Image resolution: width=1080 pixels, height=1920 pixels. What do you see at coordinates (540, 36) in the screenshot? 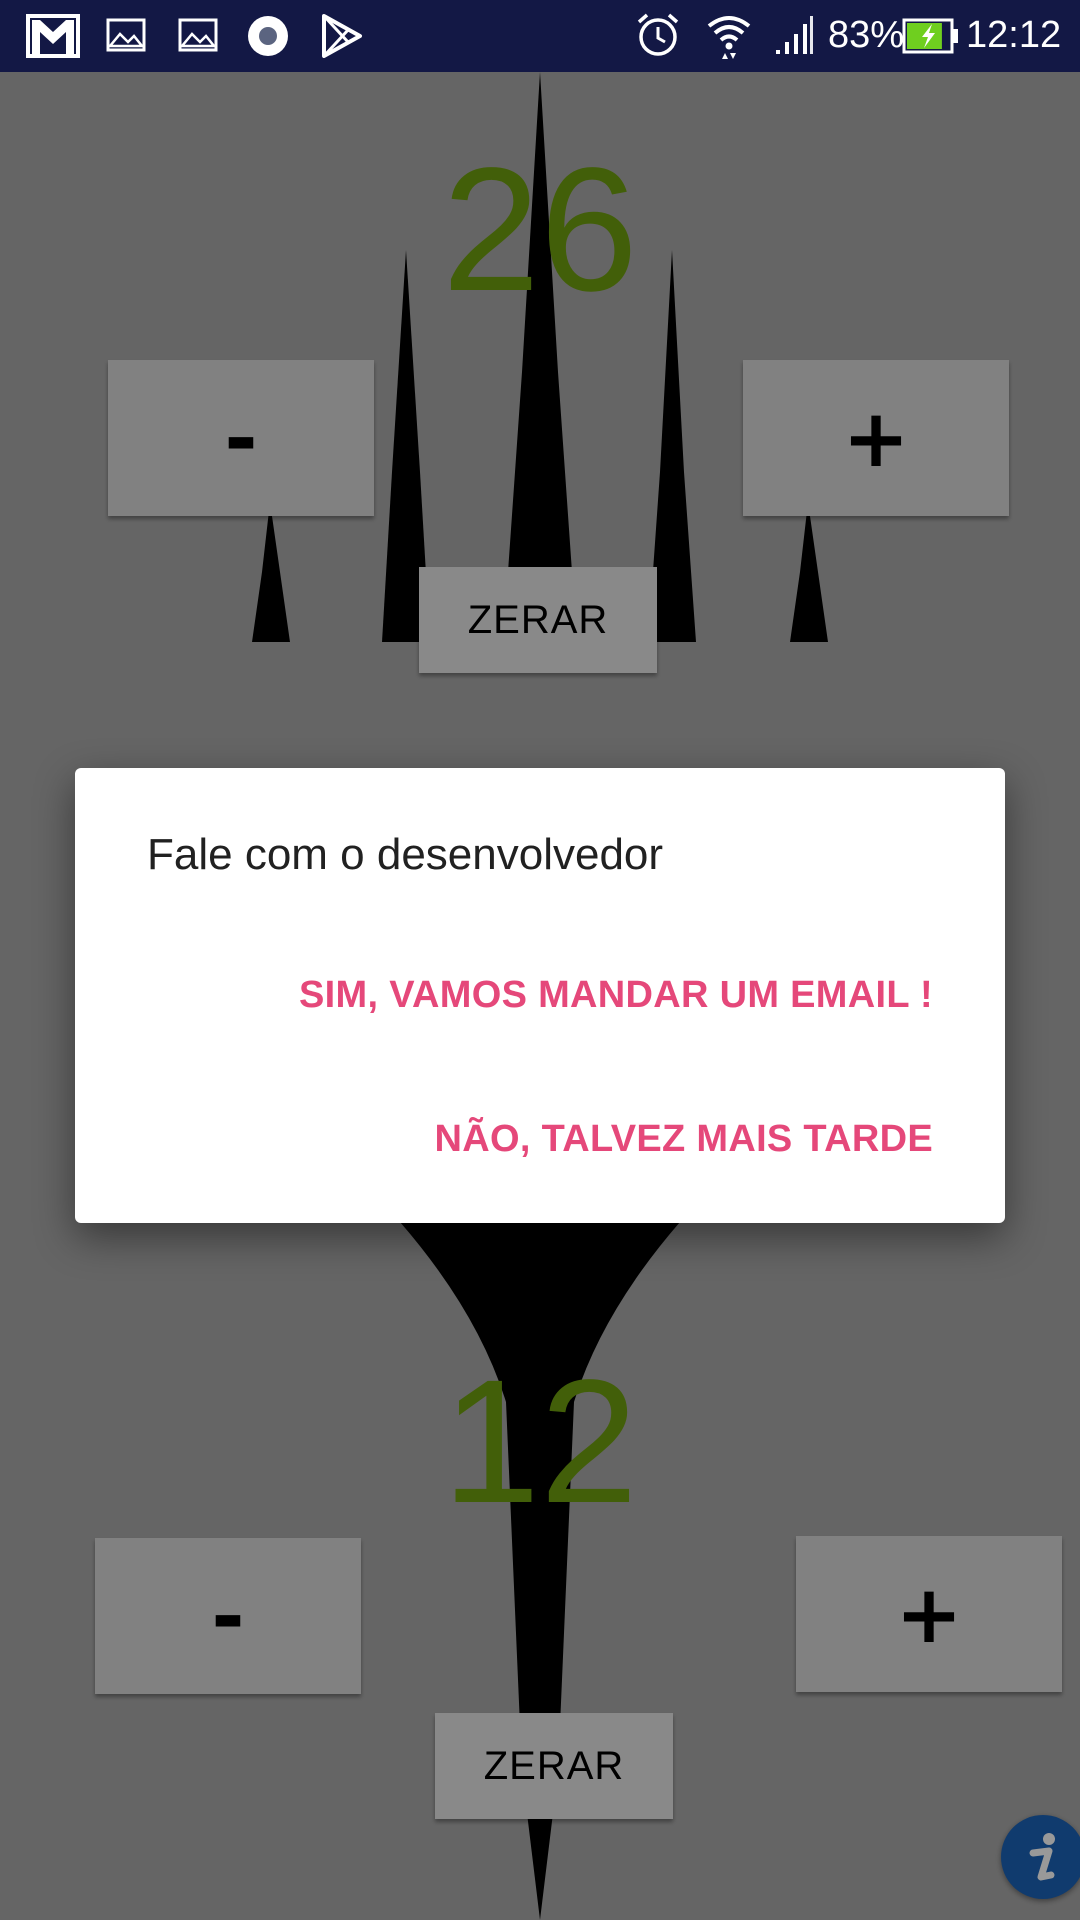
I see `status-bar: 83% 12:12` at bounding box center [540, 36].